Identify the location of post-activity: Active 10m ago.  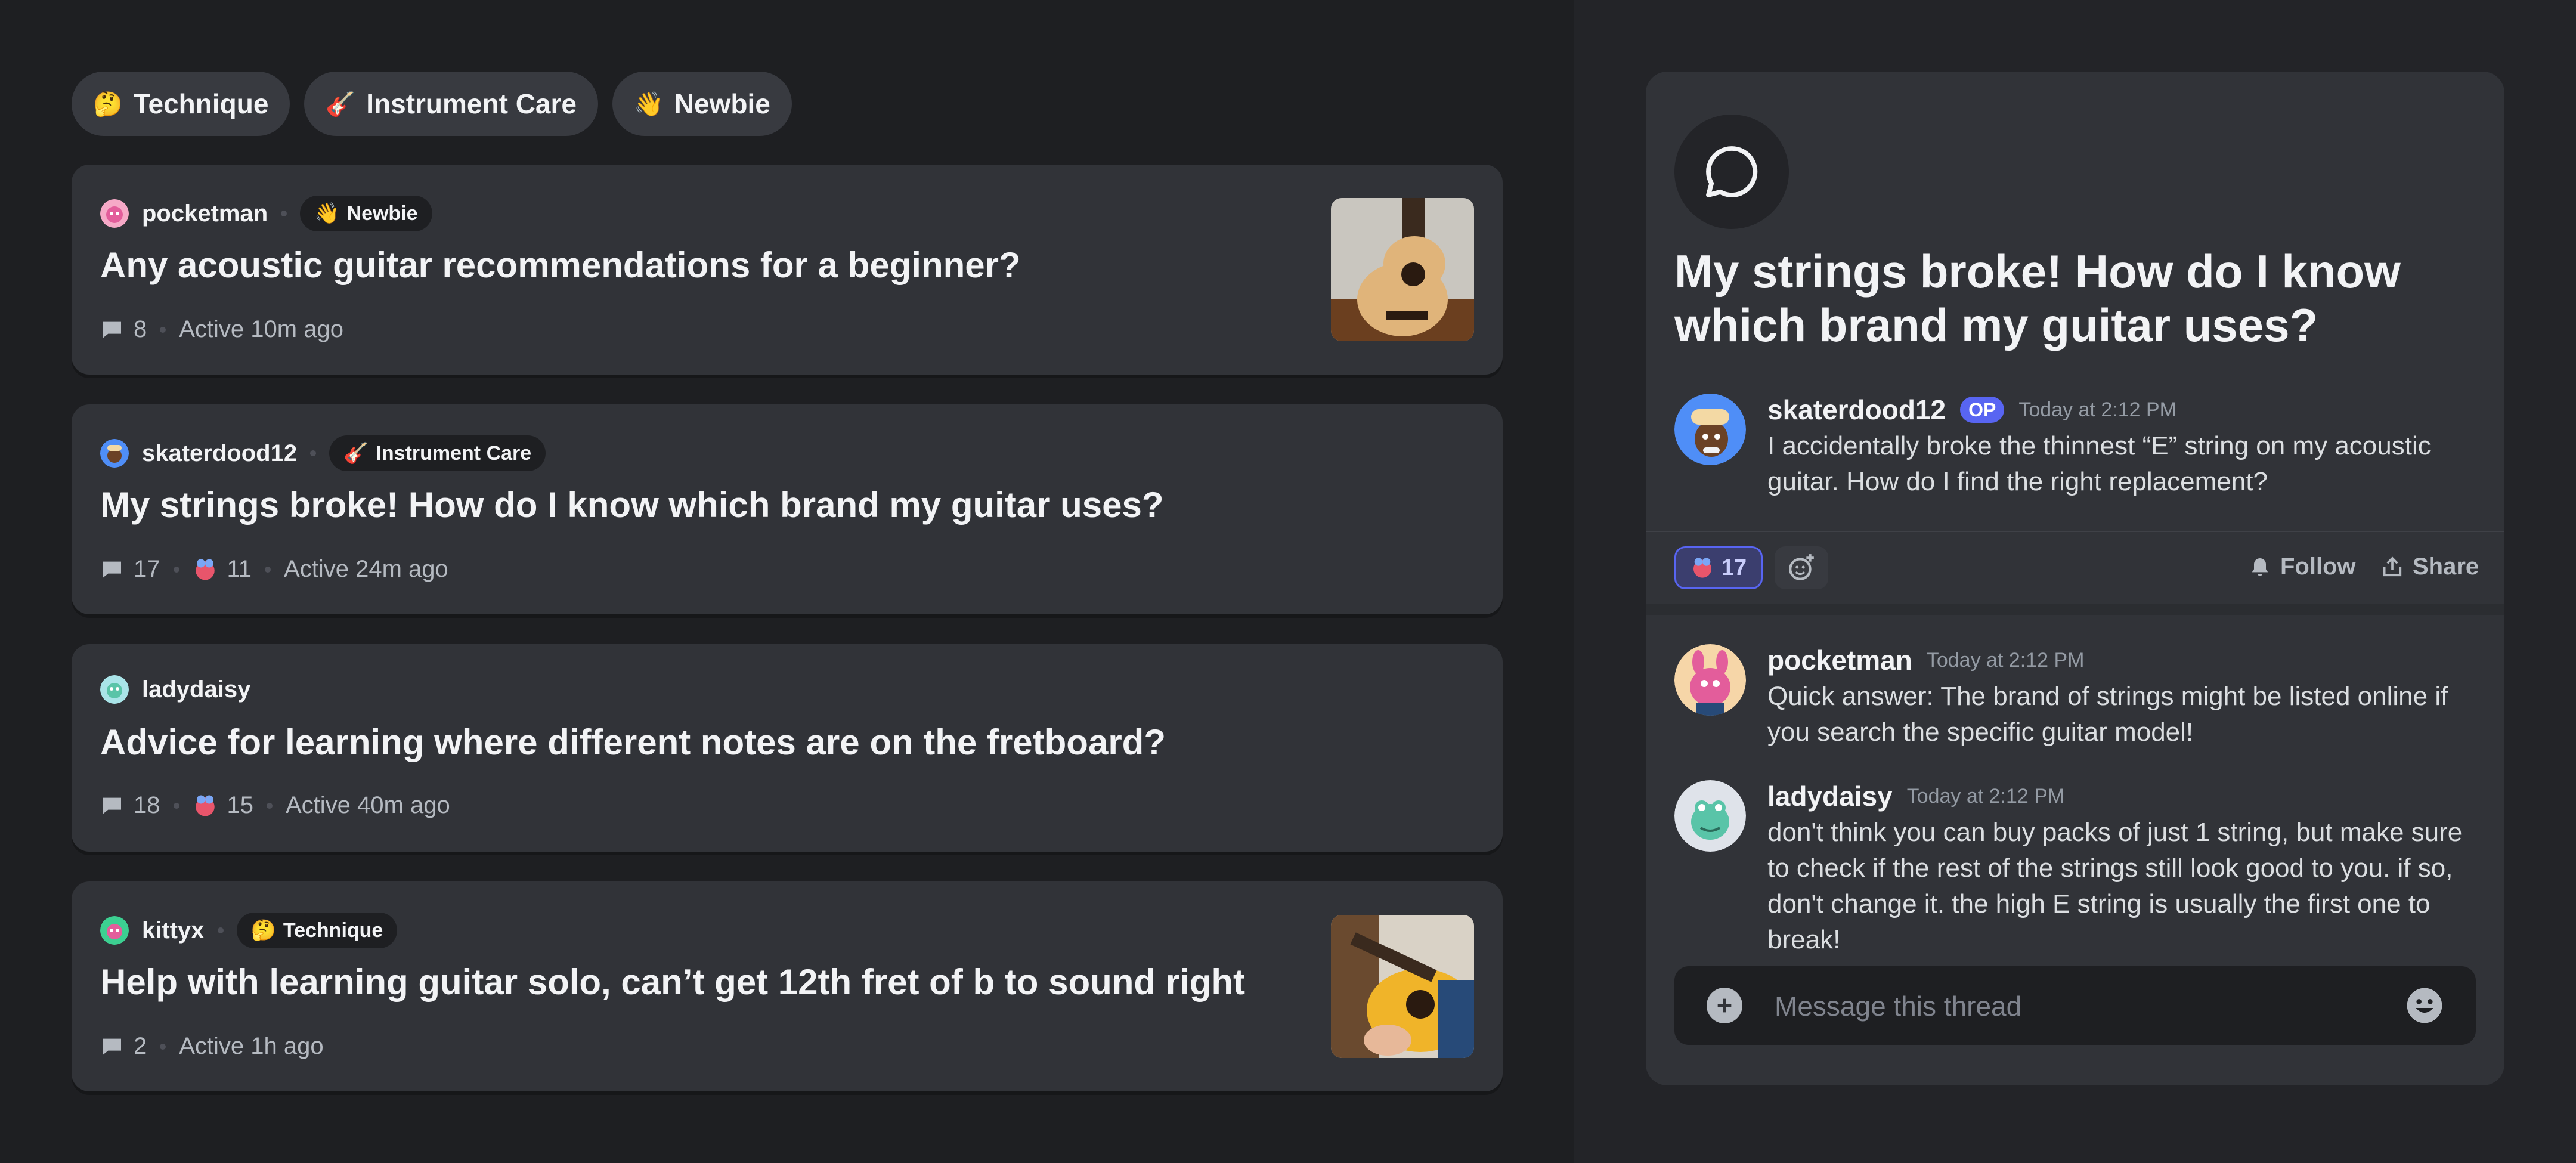
(261, 329).